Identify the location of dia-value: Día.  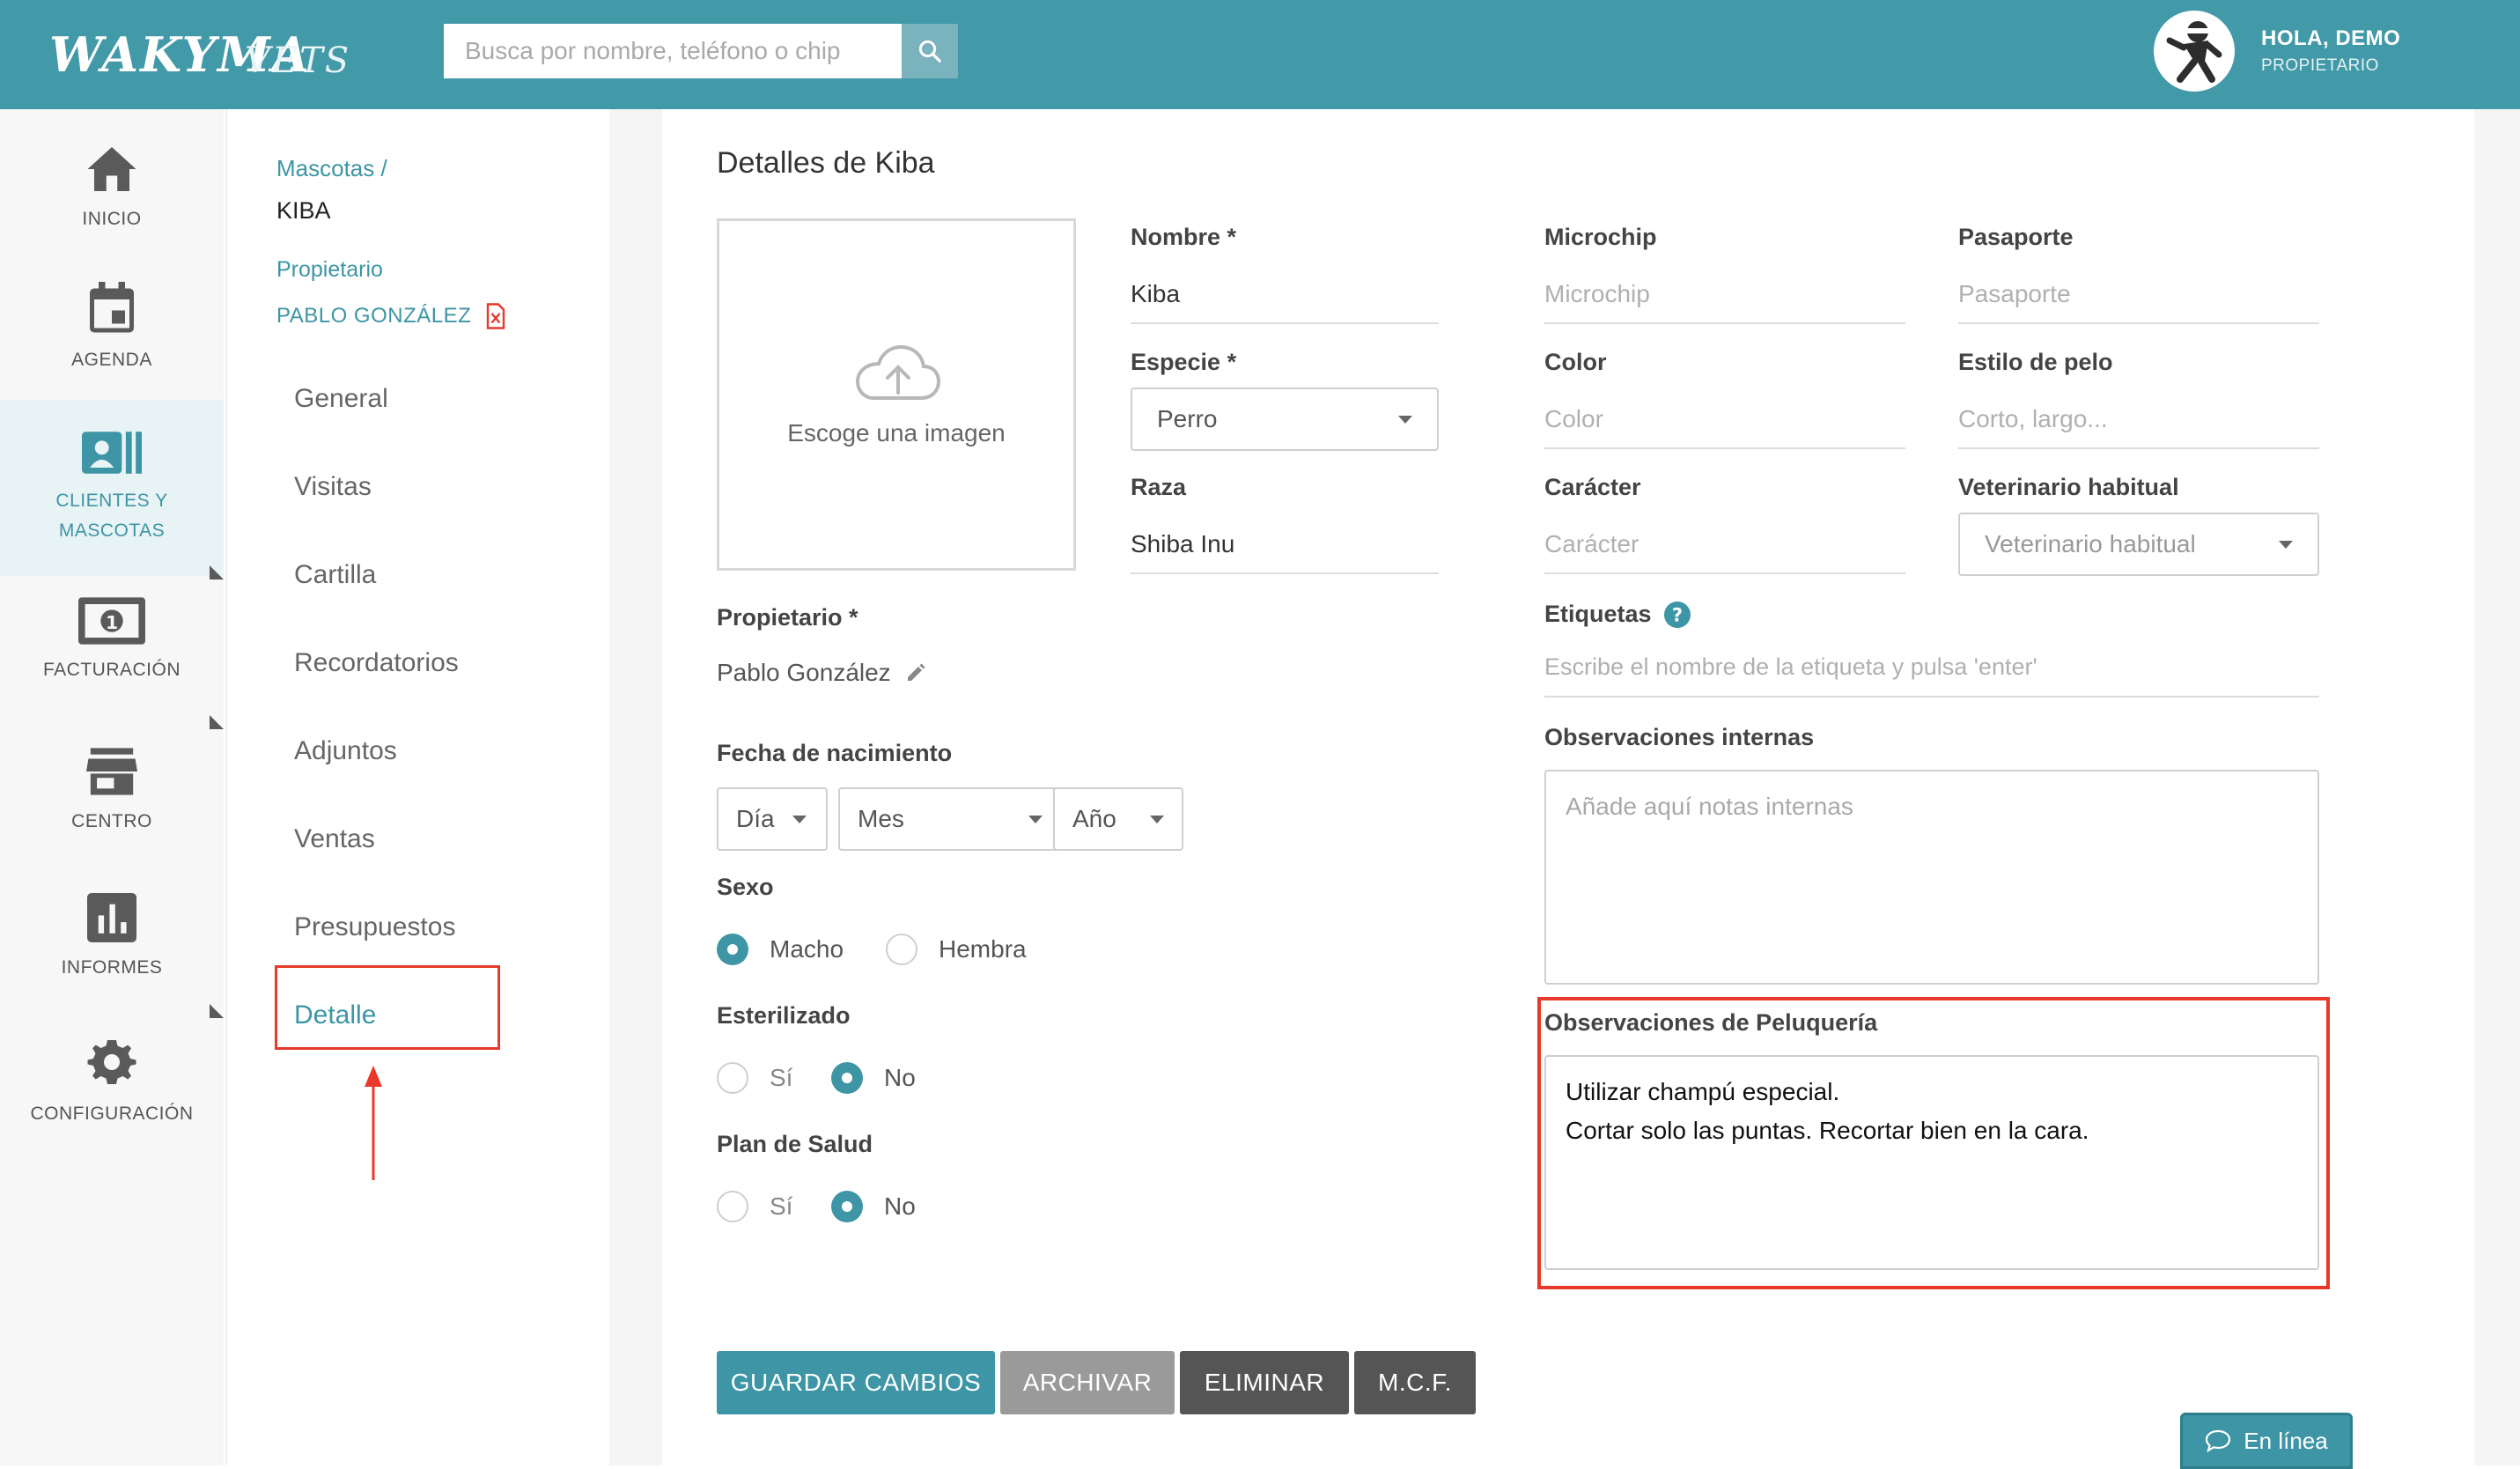
(755, 818).